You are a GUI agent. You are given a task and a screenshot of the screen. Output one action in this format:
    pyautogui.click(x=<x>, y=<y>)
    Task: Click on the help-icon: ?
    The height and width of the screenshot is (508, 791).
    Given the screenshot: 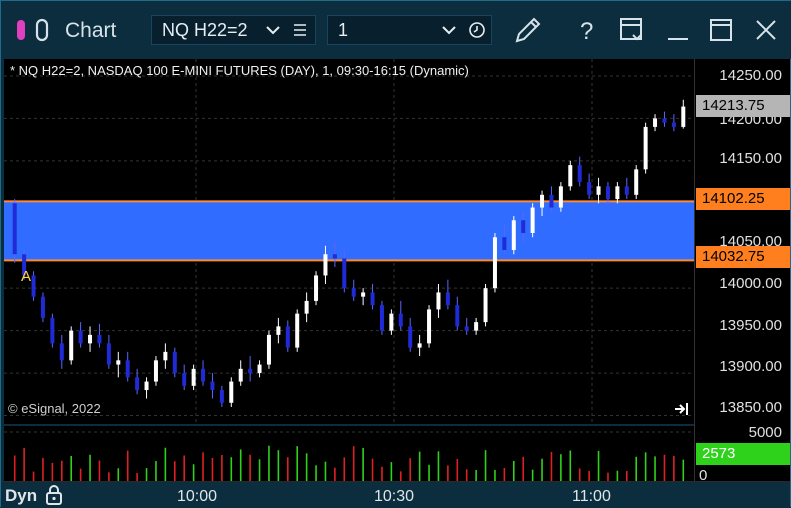 What is the action you would take?
    pyautogui.click(x=586, y=30)
    